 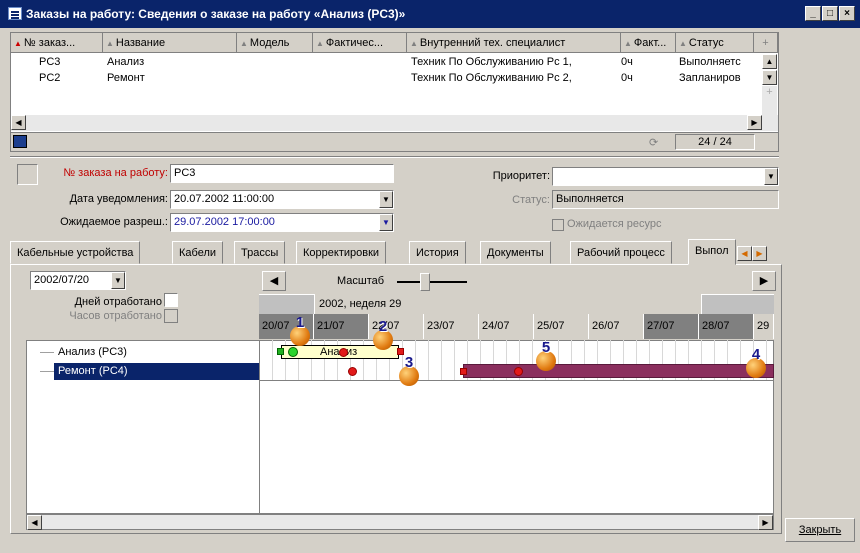 I want to click on callout-badge-4: 4, so click(x=756, y=362).